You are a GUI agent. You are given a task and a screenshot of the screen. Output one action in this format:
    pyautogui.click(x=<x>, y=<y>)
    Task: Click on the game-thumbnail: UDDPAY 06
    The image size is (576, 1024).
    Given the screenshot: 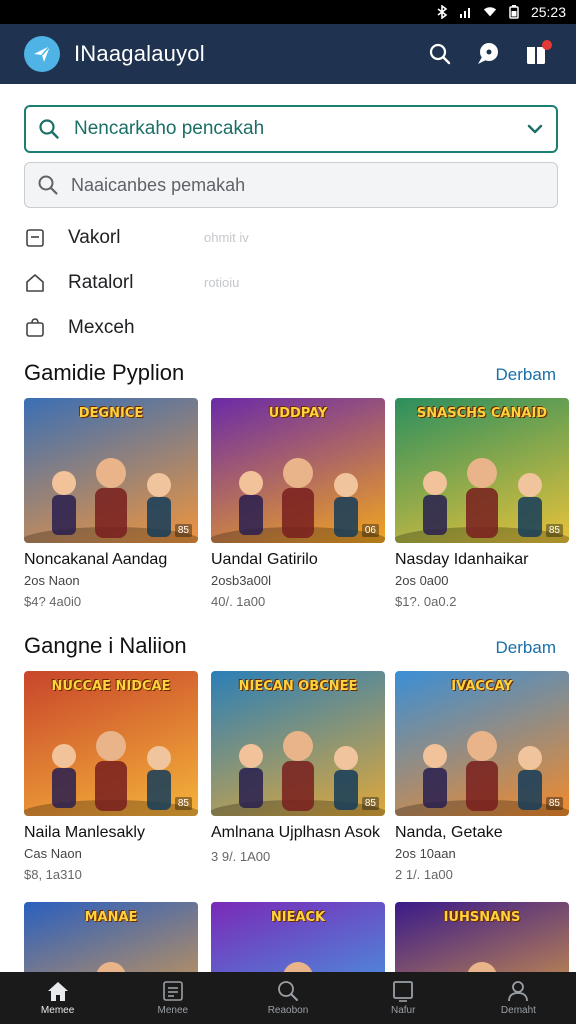 What is the action you would take?
    pyautogui.click(x=298, y=470)
    